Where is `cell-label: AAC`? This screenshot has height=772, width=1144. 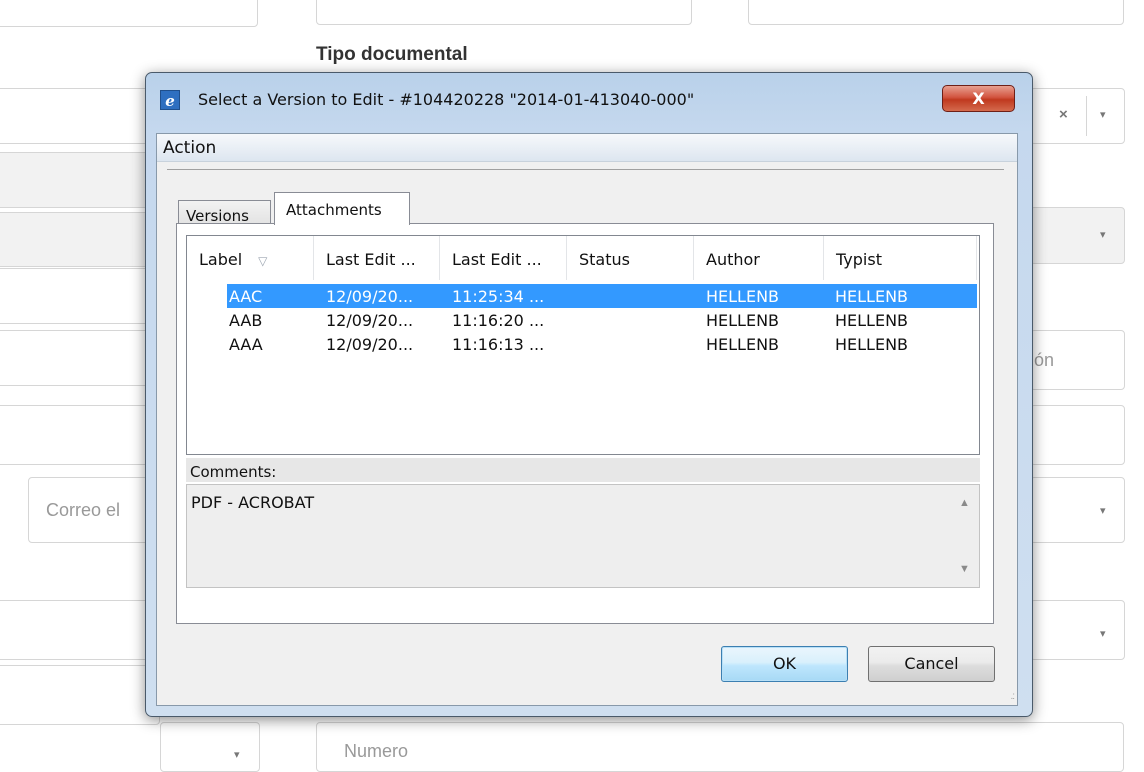
cell-label: AAC is located at coordinates (246, 296).